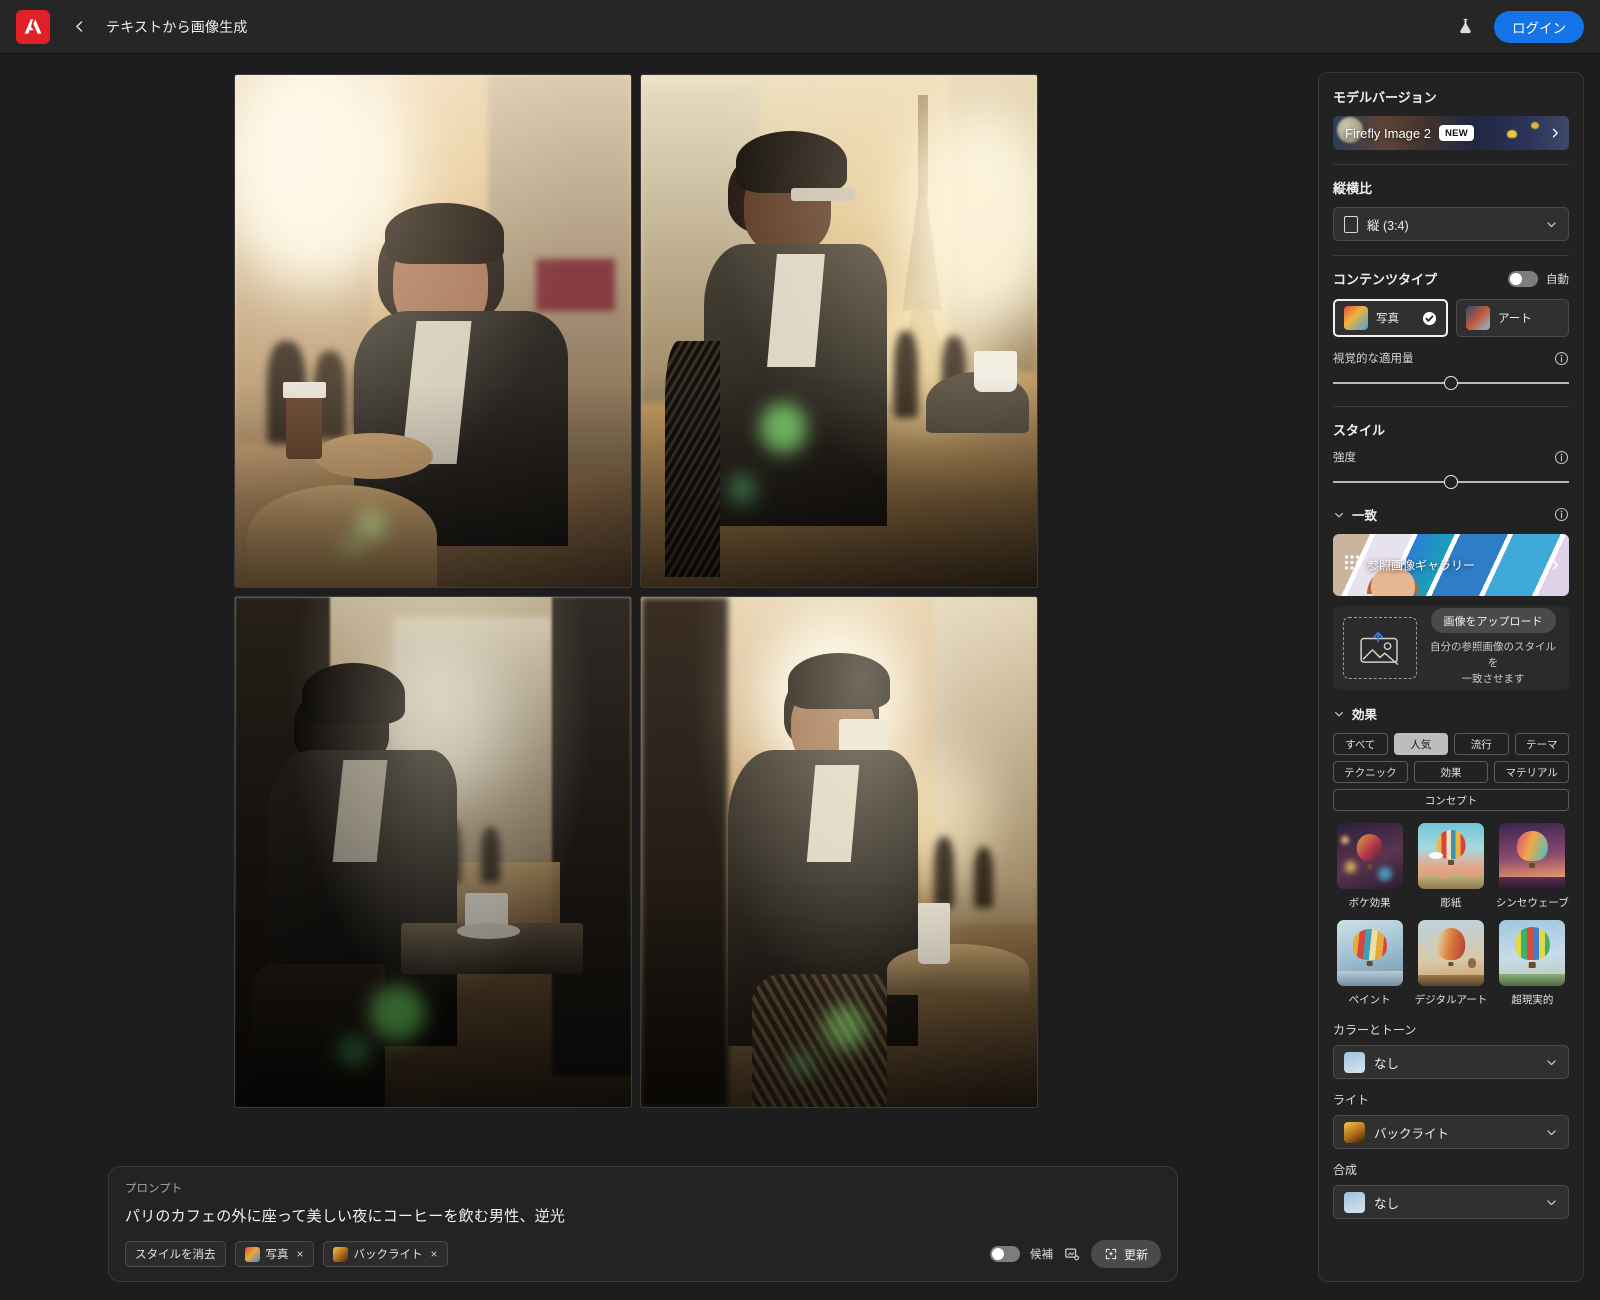 Image resolution: width=1600 pixels, height=1300 pixels. I want to click on adobe-logo, so click(33, 26).